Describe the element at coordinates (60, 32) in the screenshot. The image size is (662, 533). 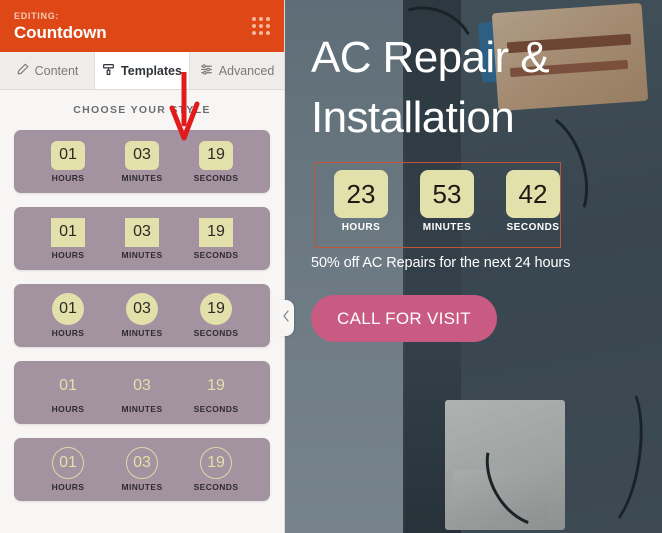
I see `page-title: Countdown` at that location.